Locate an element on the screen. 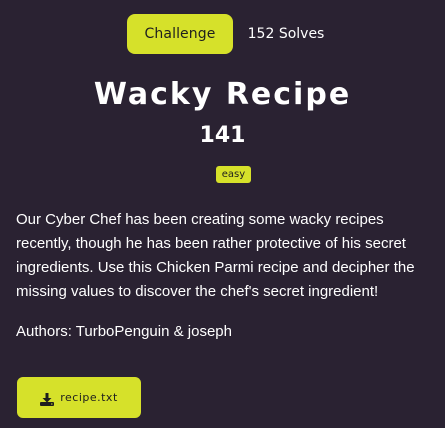 Image resolution: width=445 pixels, height=428 pixels. challenge-title: Wacky Recipe is located at coordinates (222, 94).